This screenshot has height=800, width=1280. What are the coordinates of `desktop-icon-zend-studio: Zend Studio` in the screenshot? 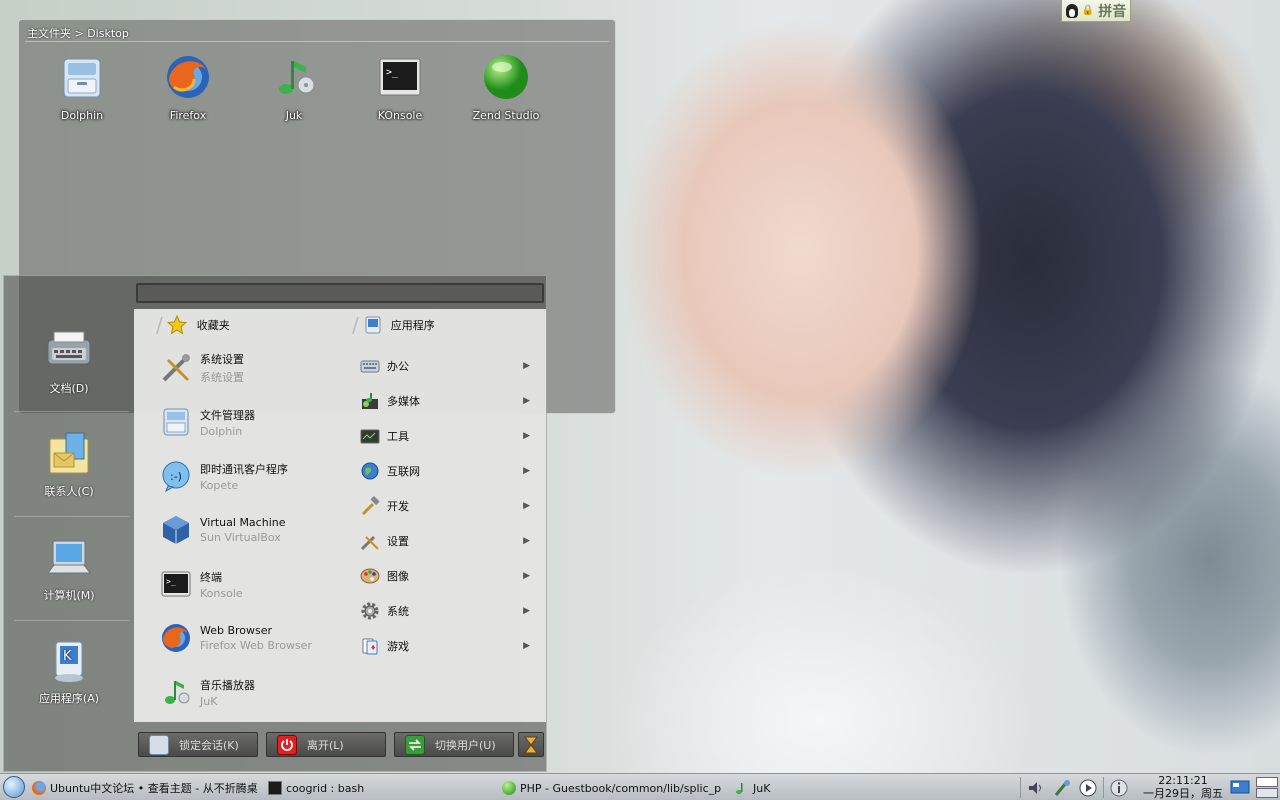 It's located at (506, 87).